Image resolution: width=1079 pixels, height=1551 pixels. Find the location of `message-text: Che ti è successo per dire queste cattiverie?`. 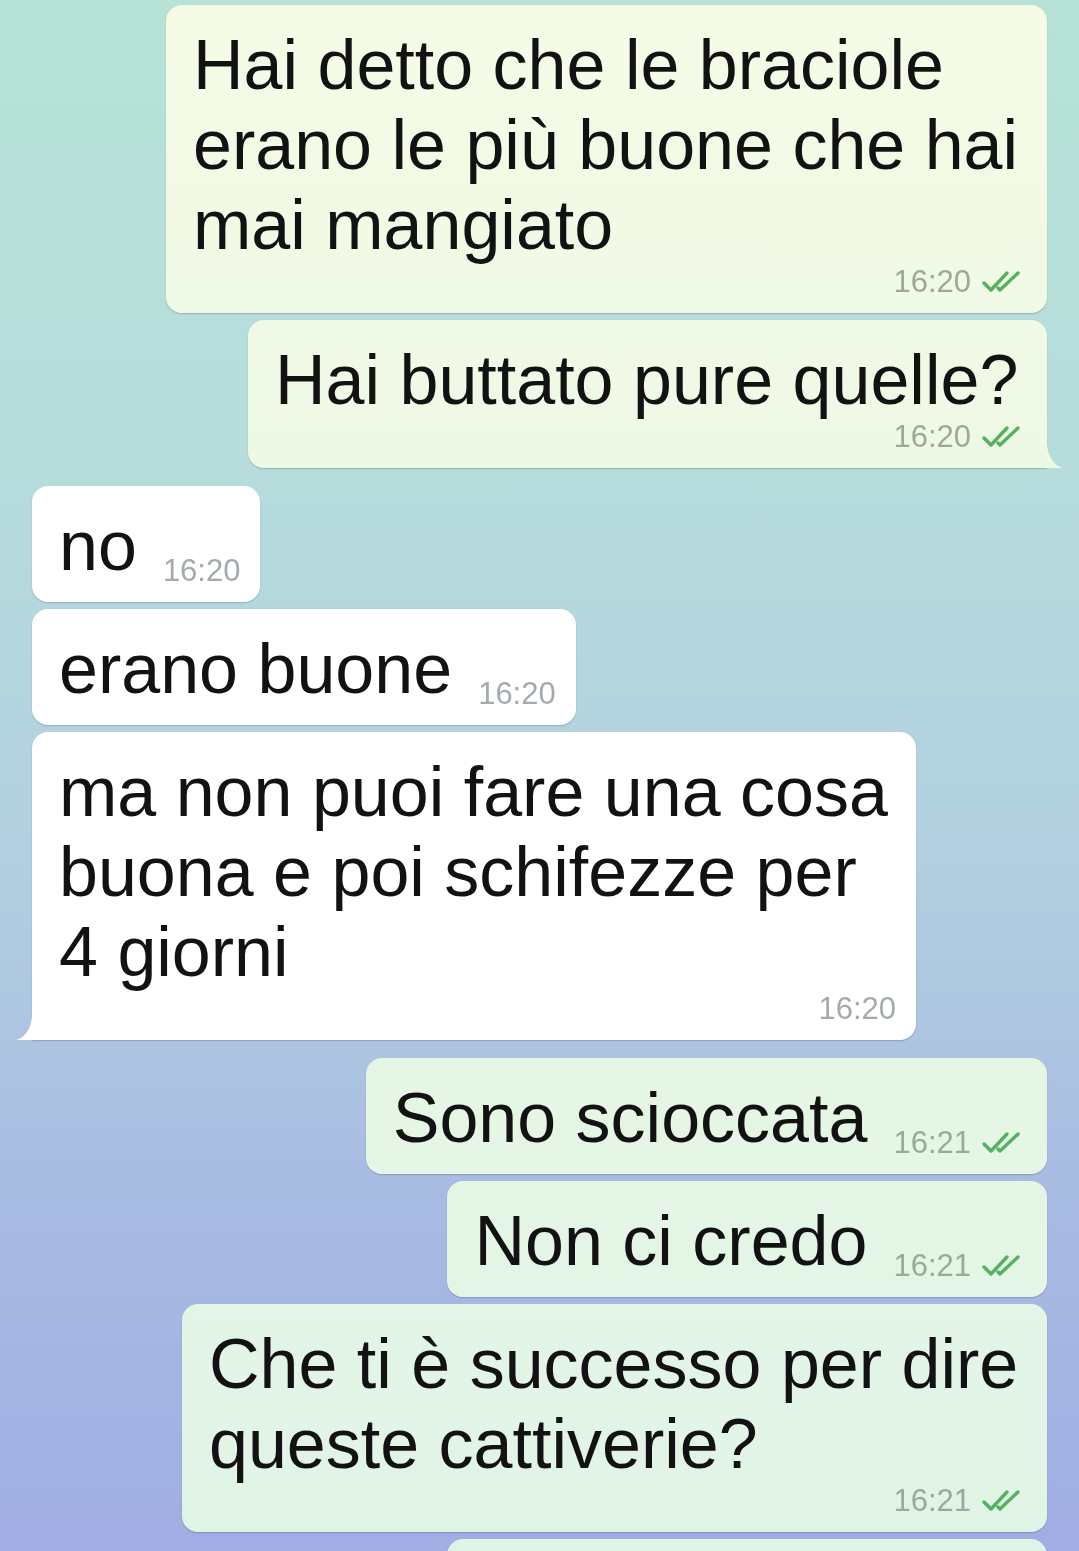

message-text: Che ti è successo per dire queste cattiverie? is located at coordinates (614, 1404).